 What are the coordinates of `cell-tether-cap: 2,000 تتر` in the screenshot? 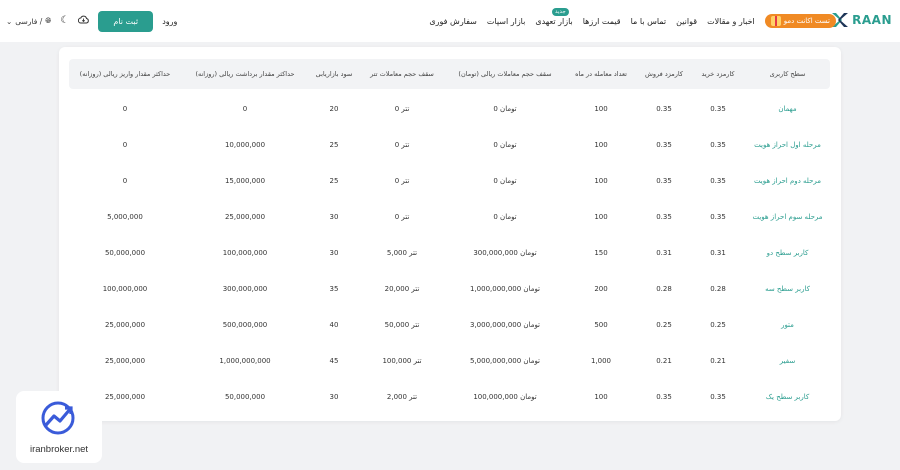 It's located at (402, 397).